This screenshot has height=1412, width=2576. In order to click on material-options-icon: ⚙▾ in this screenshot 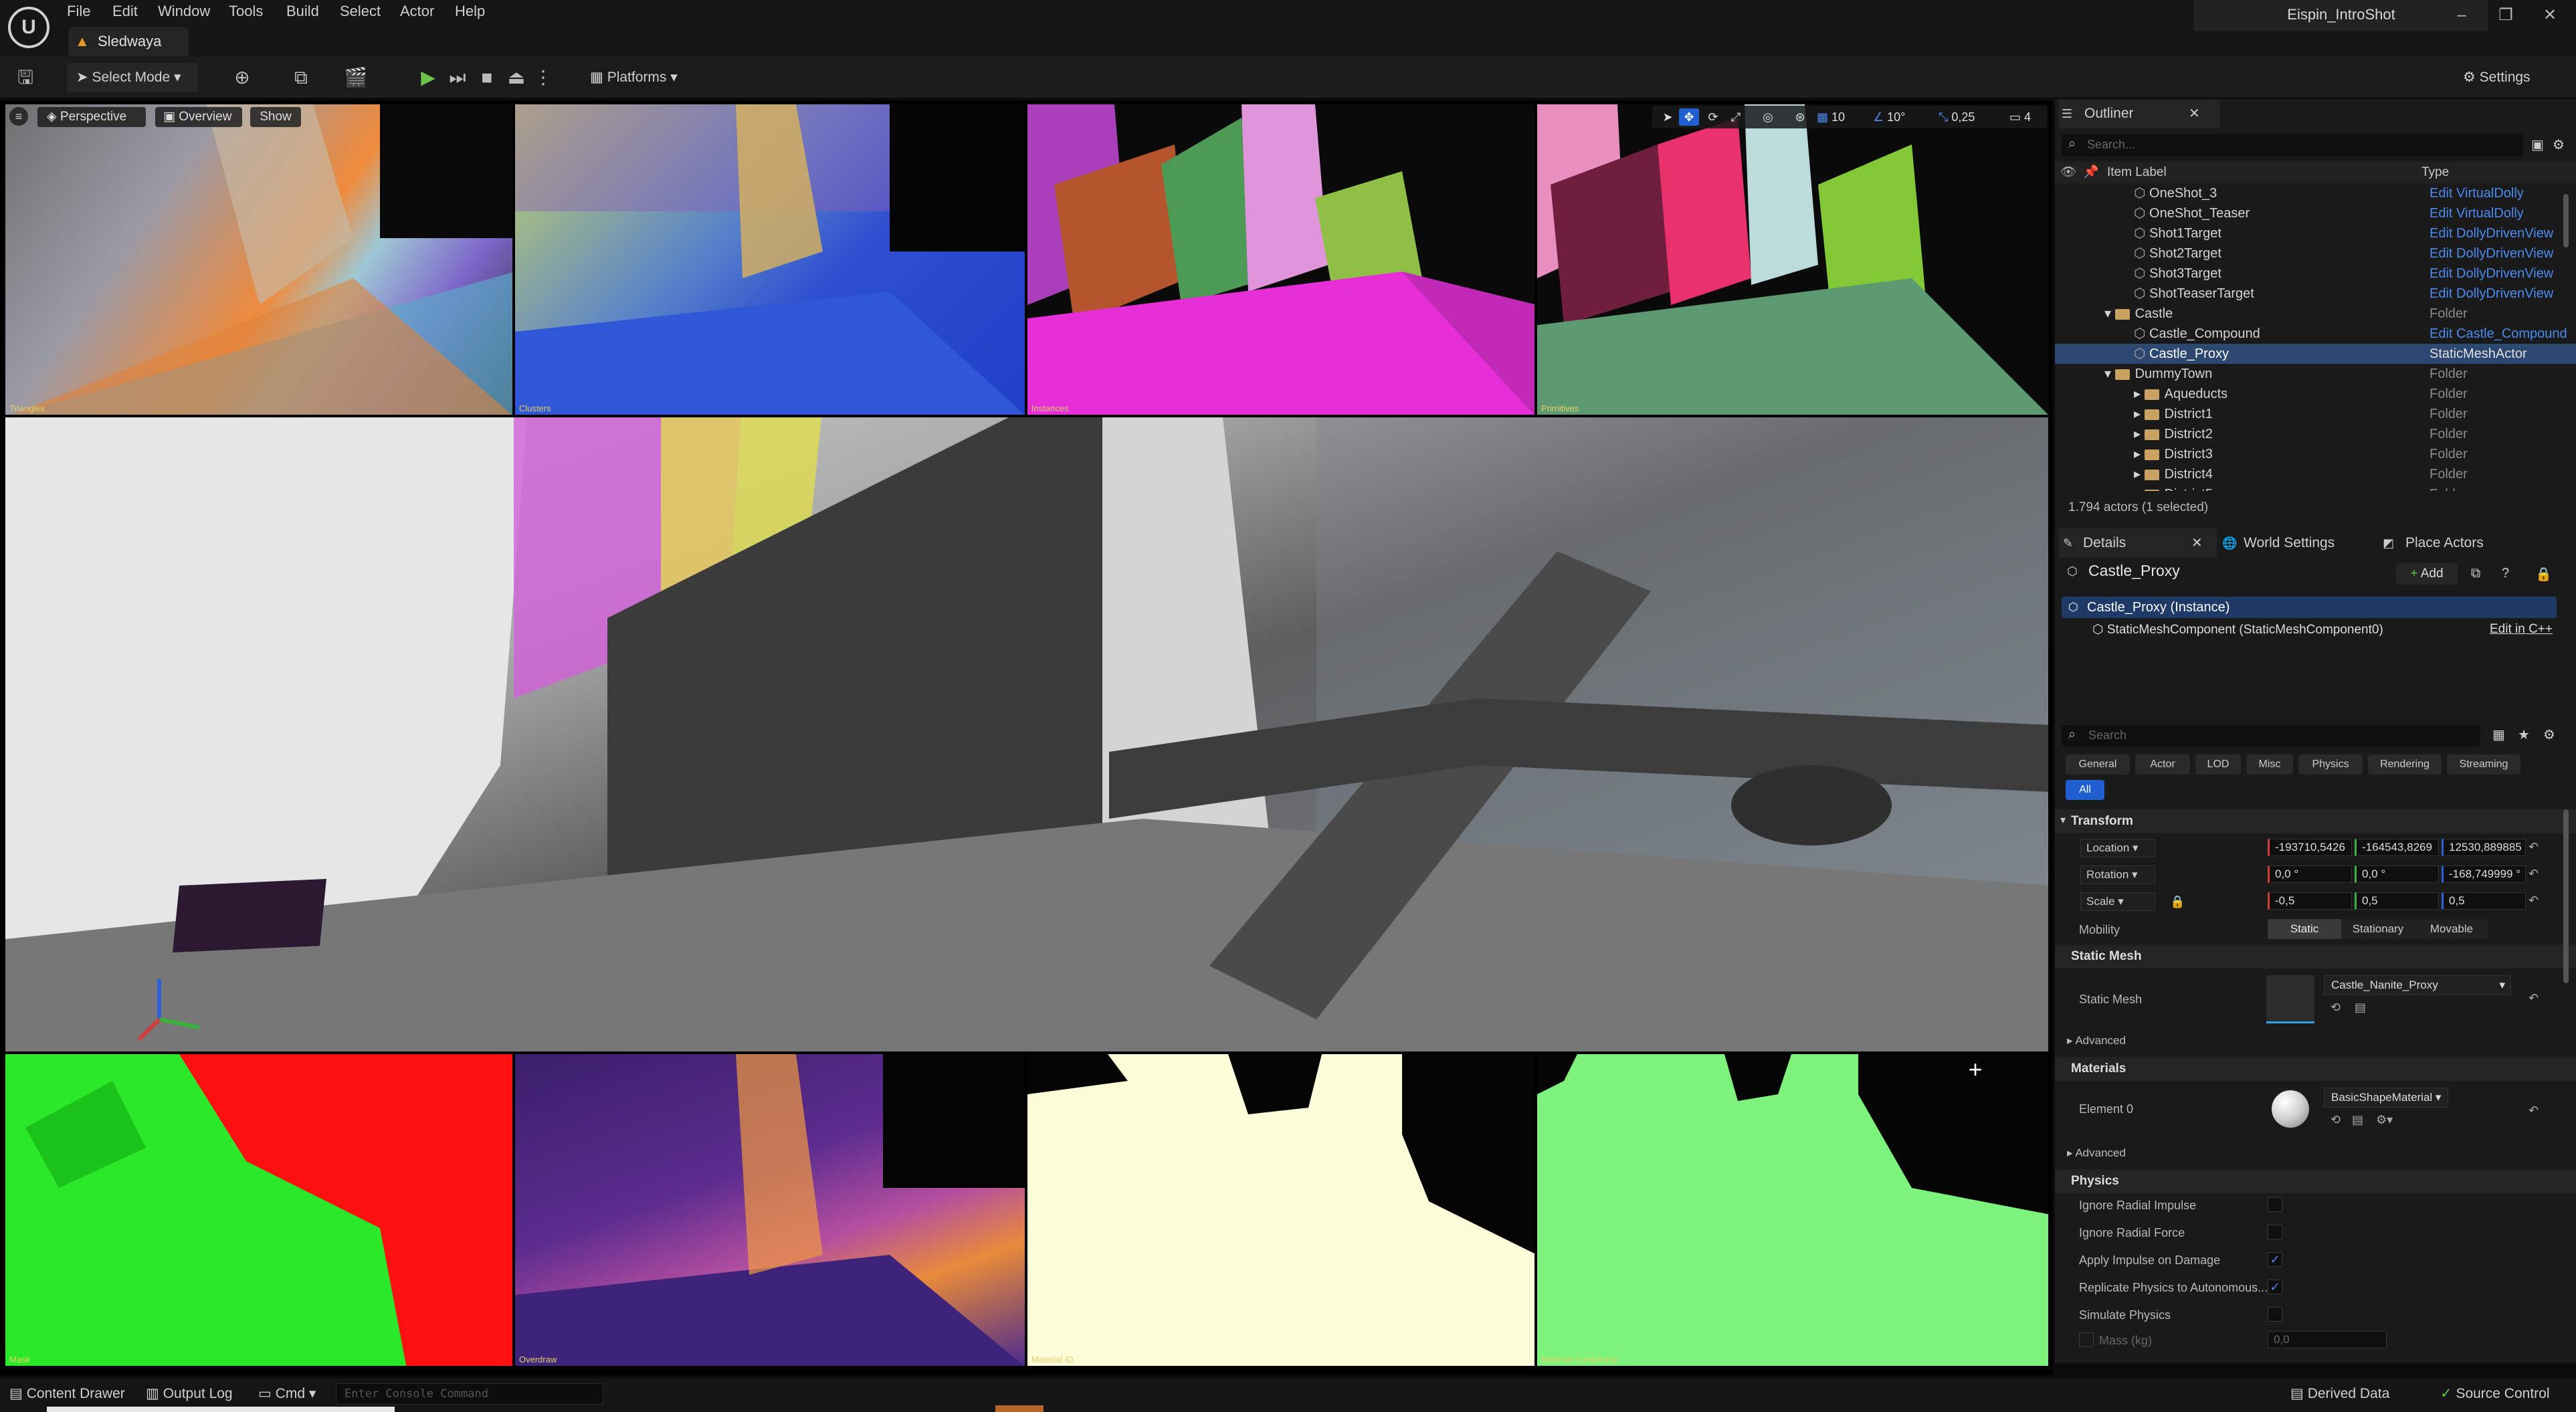, I will do `click(2384, 1120)`.